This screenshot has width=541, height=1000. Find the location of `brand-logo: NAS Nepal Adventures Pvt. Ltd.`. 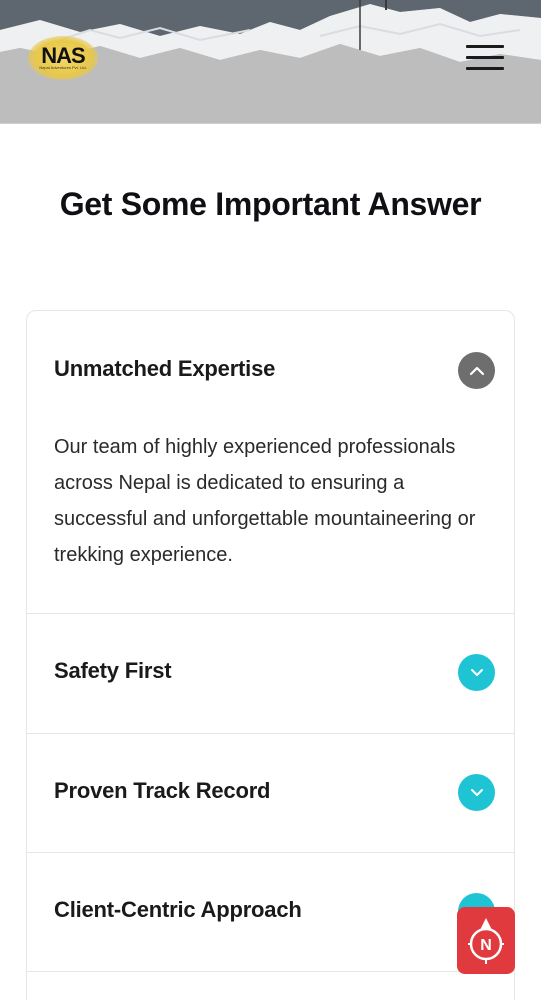

brand-logo: NAS Nepal Adventures Pvt. Ltd. is located at coordinates (63, 58).